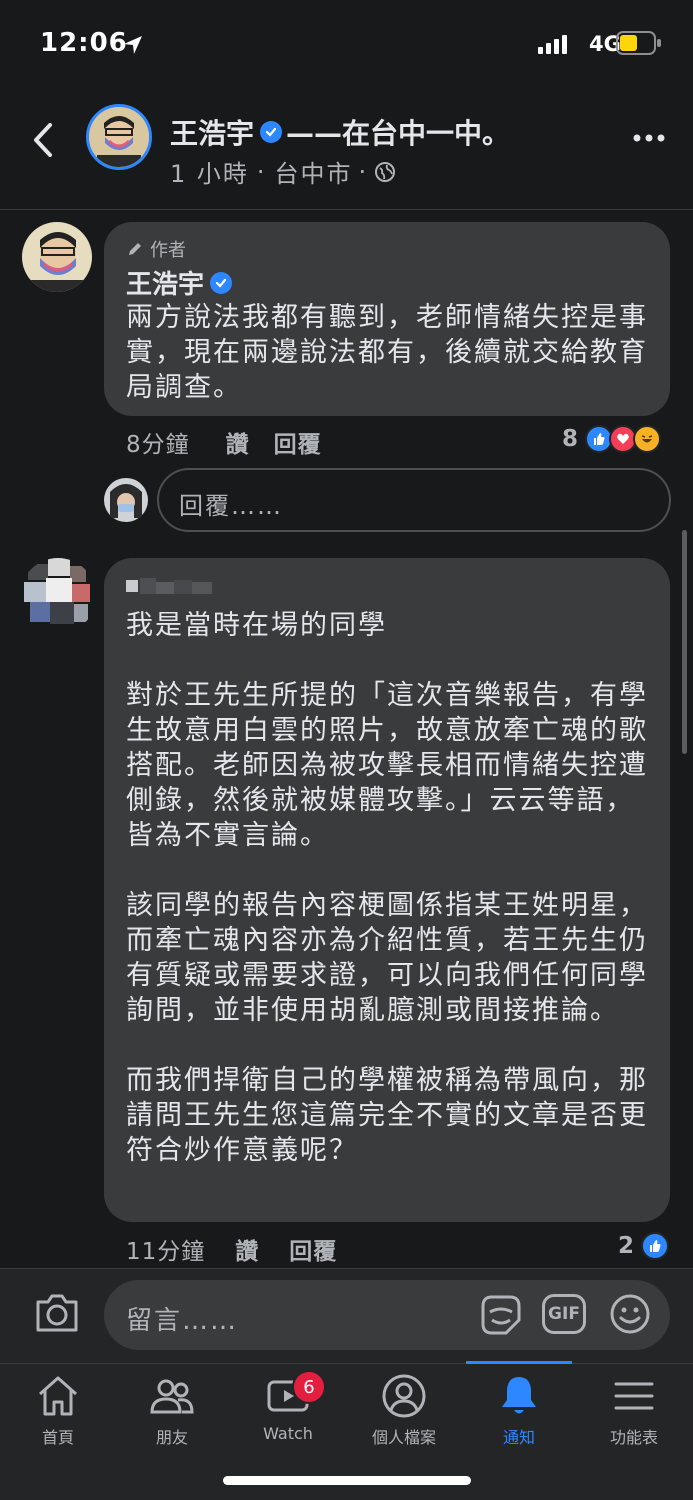 The image size is (693, 1500). I want to click on header-divider, so click(346, 209).